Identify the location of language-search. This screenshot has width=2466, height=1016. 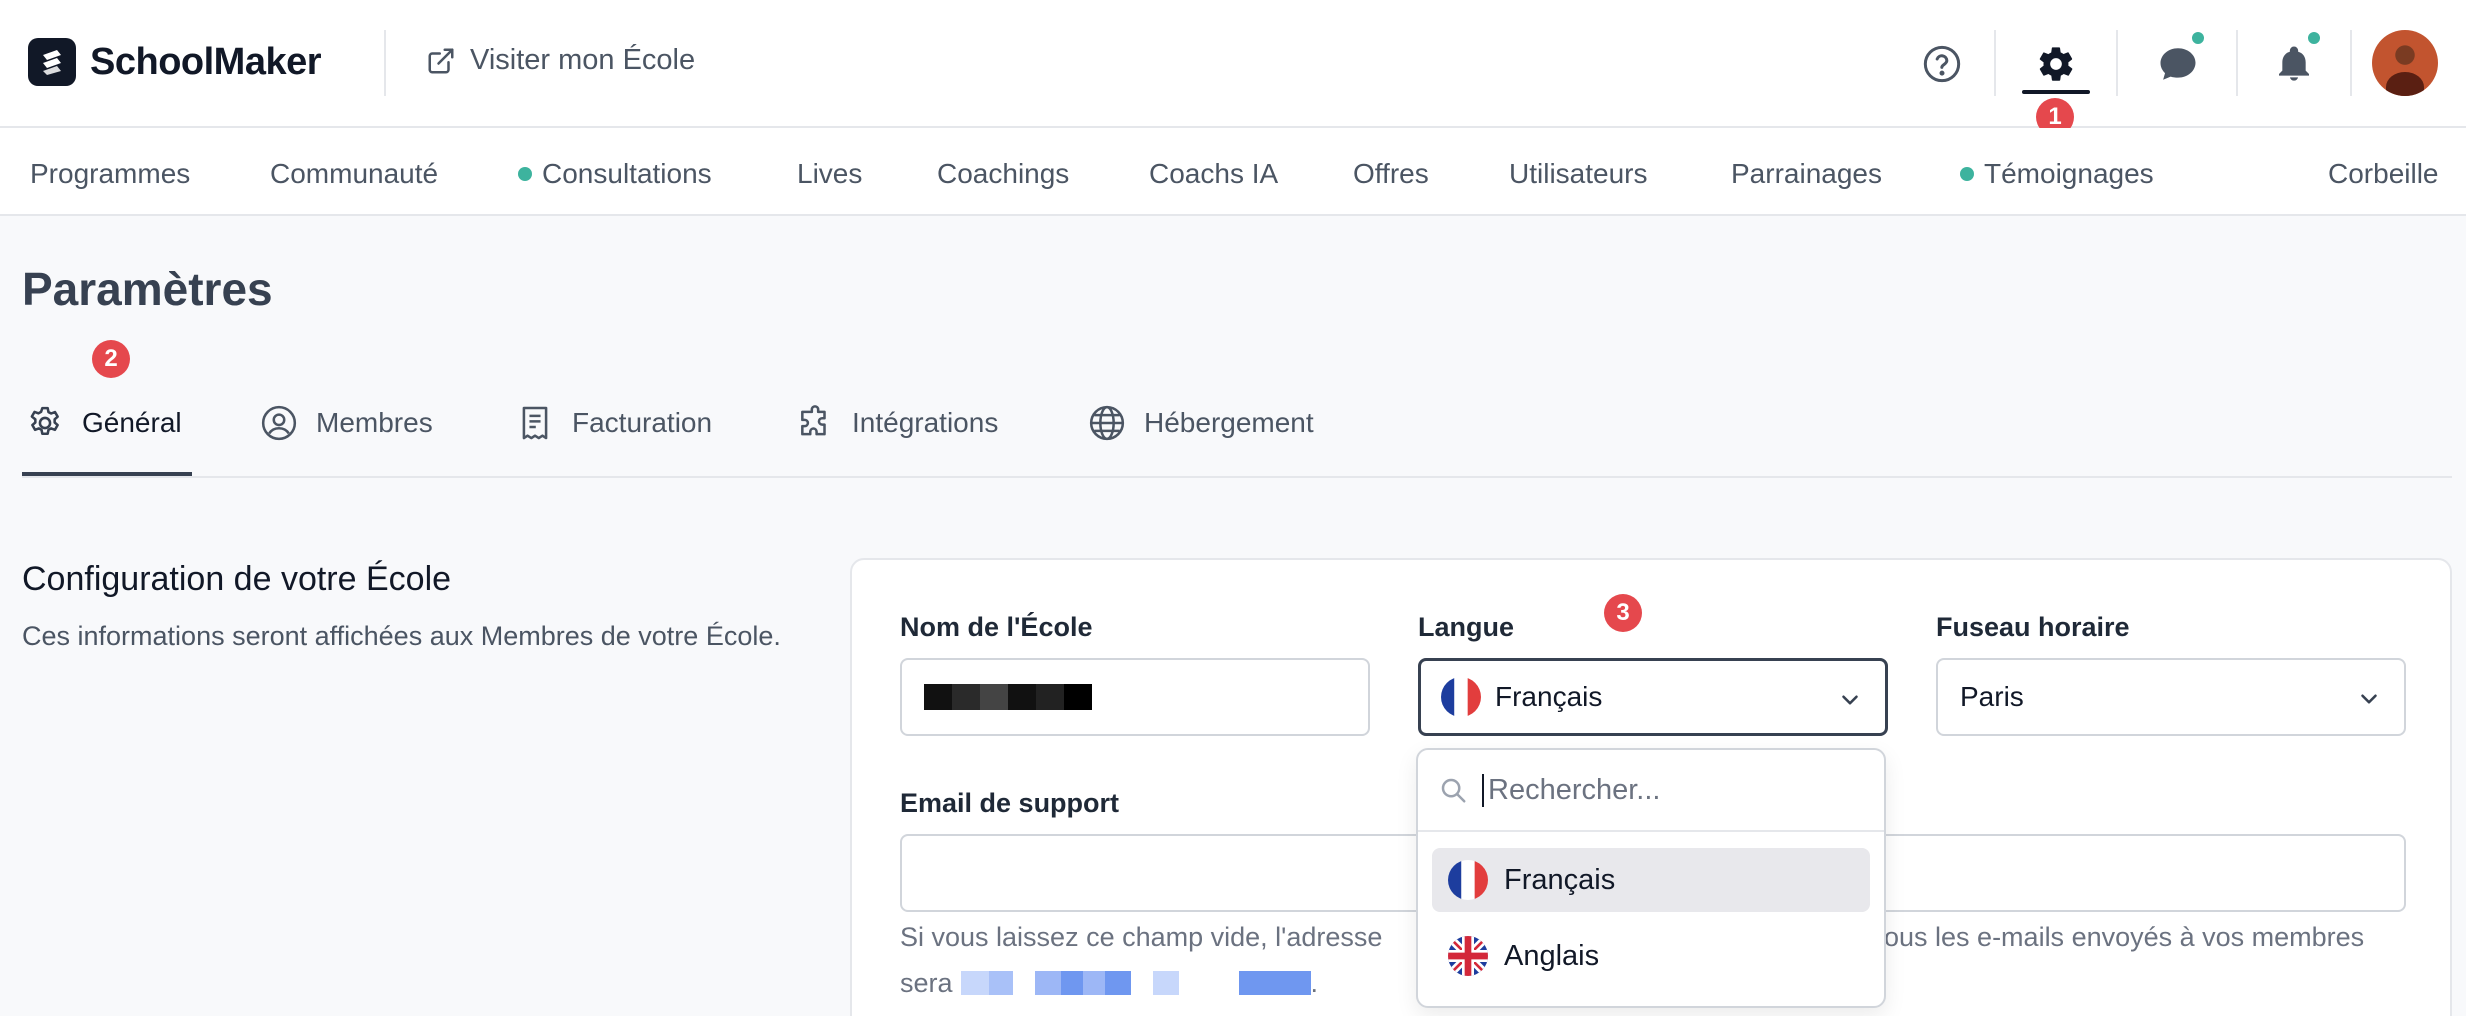
(1651, 791).